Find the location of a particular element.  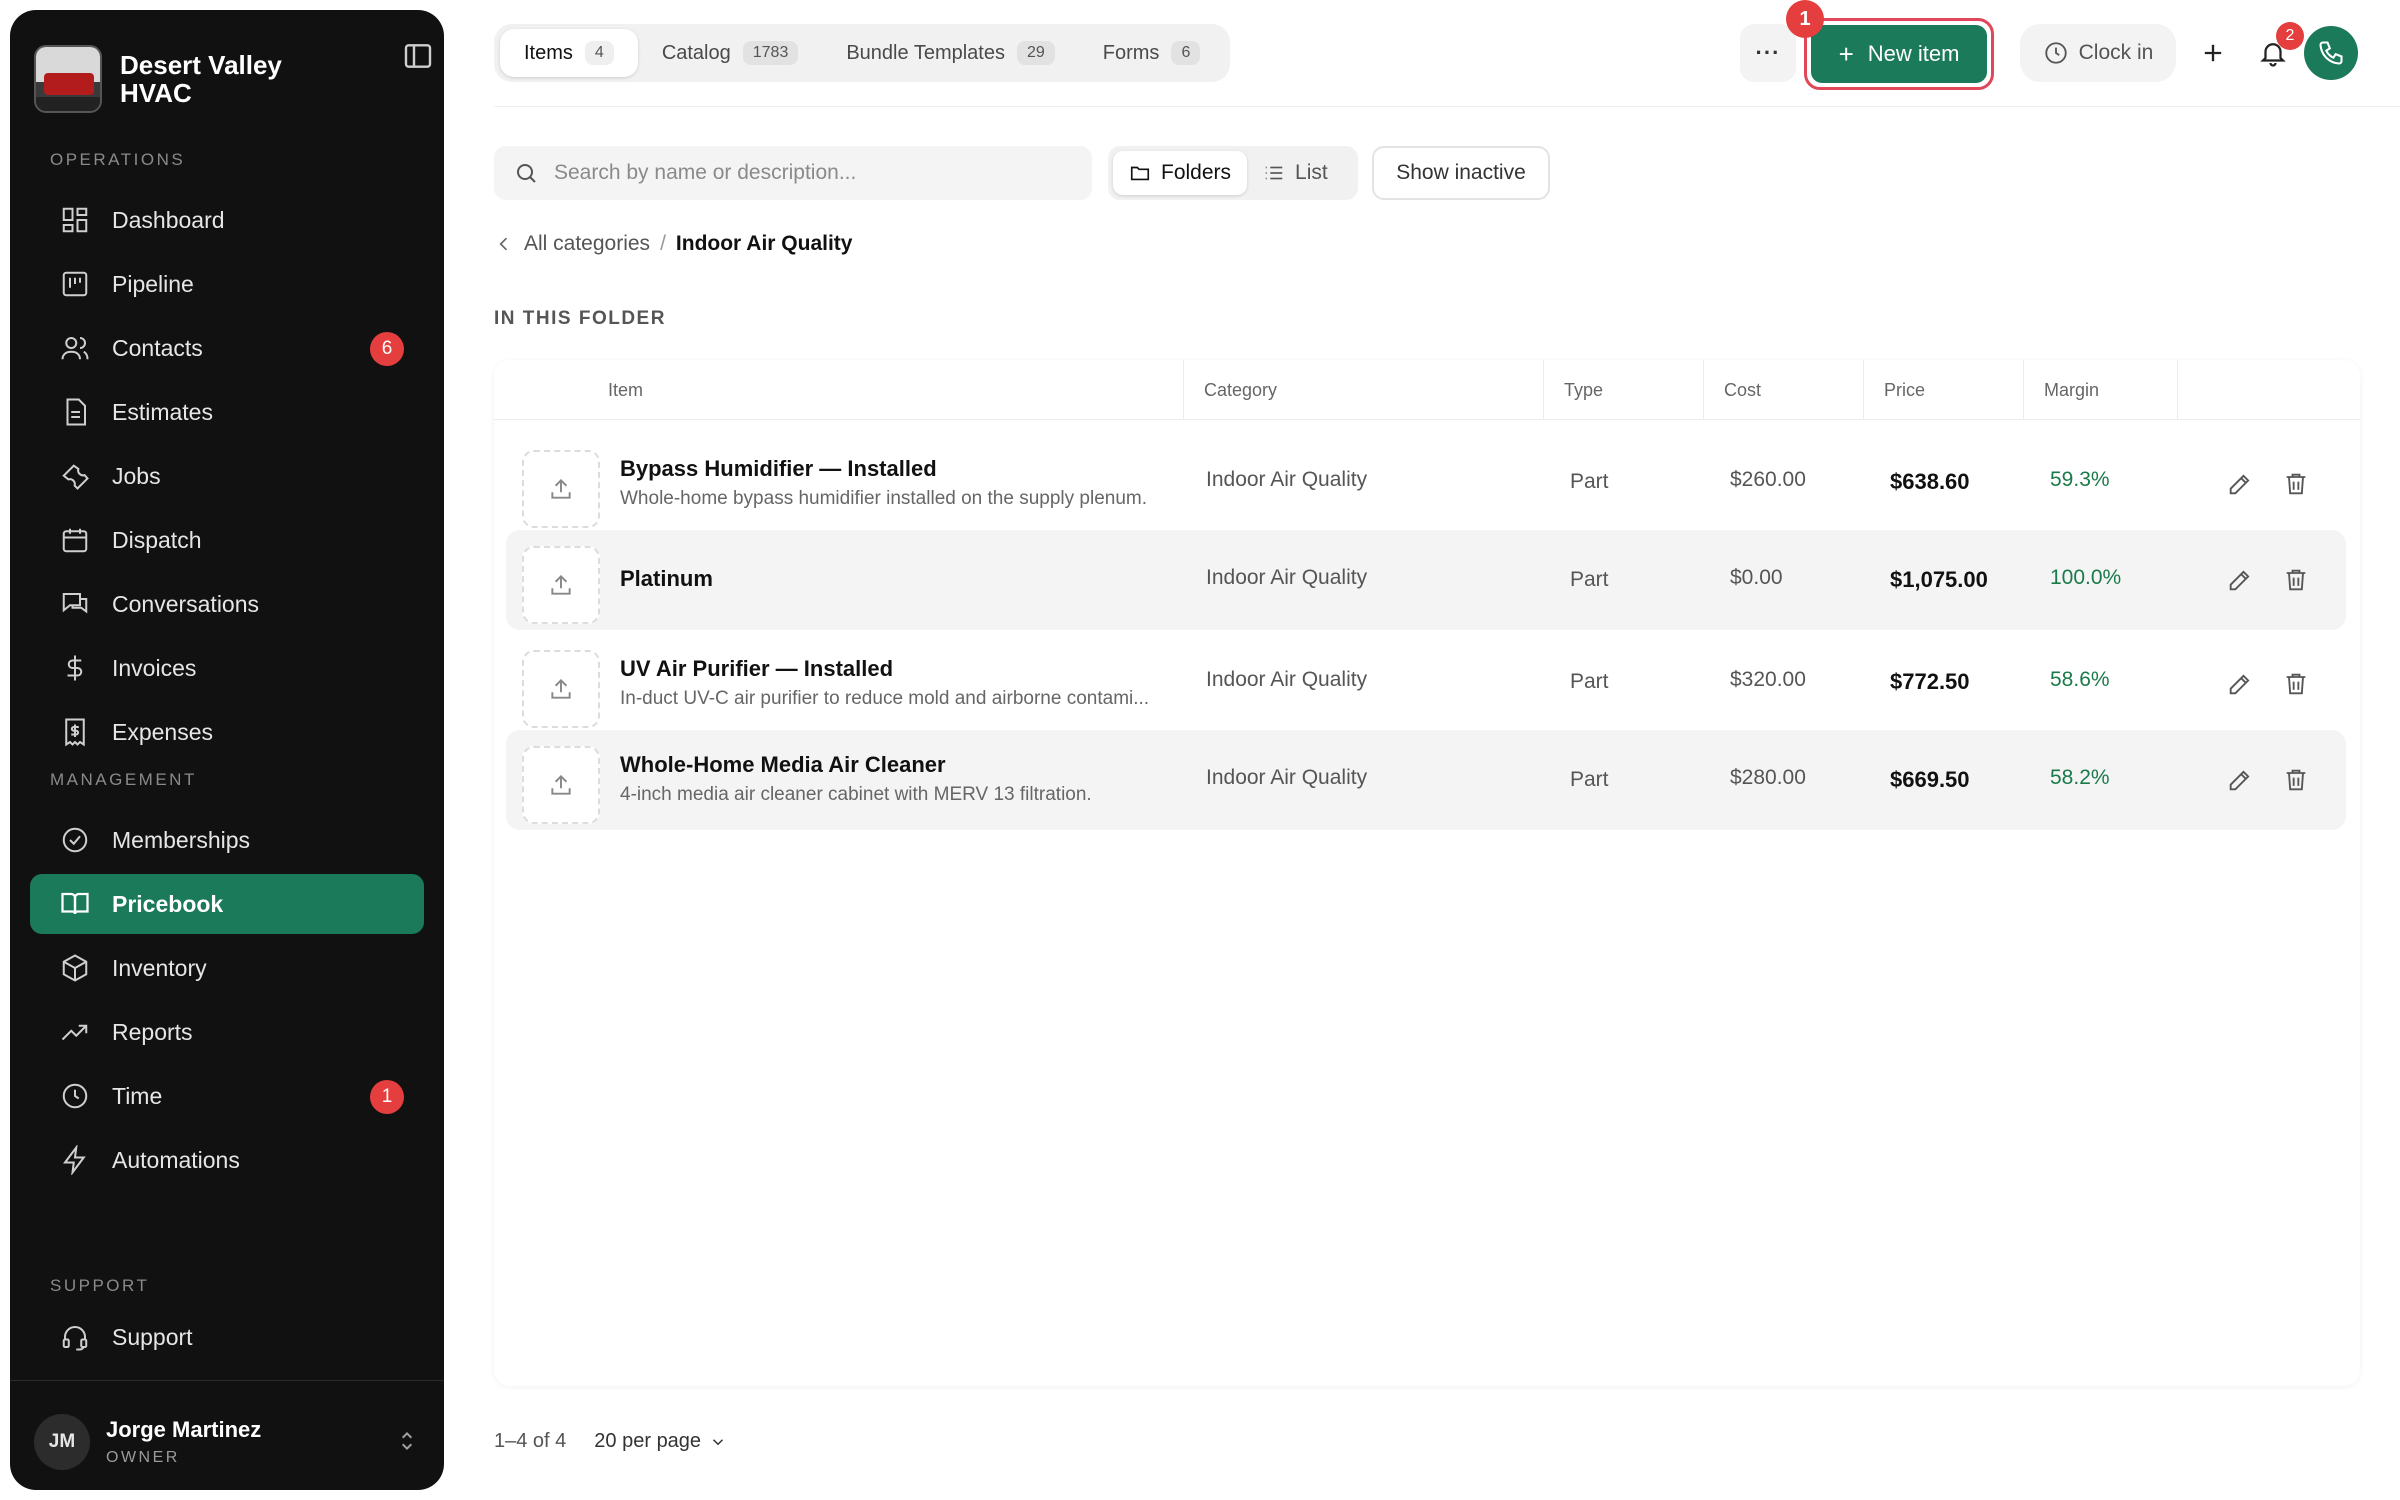

trend-icon is located at coordinates (75, 1032).